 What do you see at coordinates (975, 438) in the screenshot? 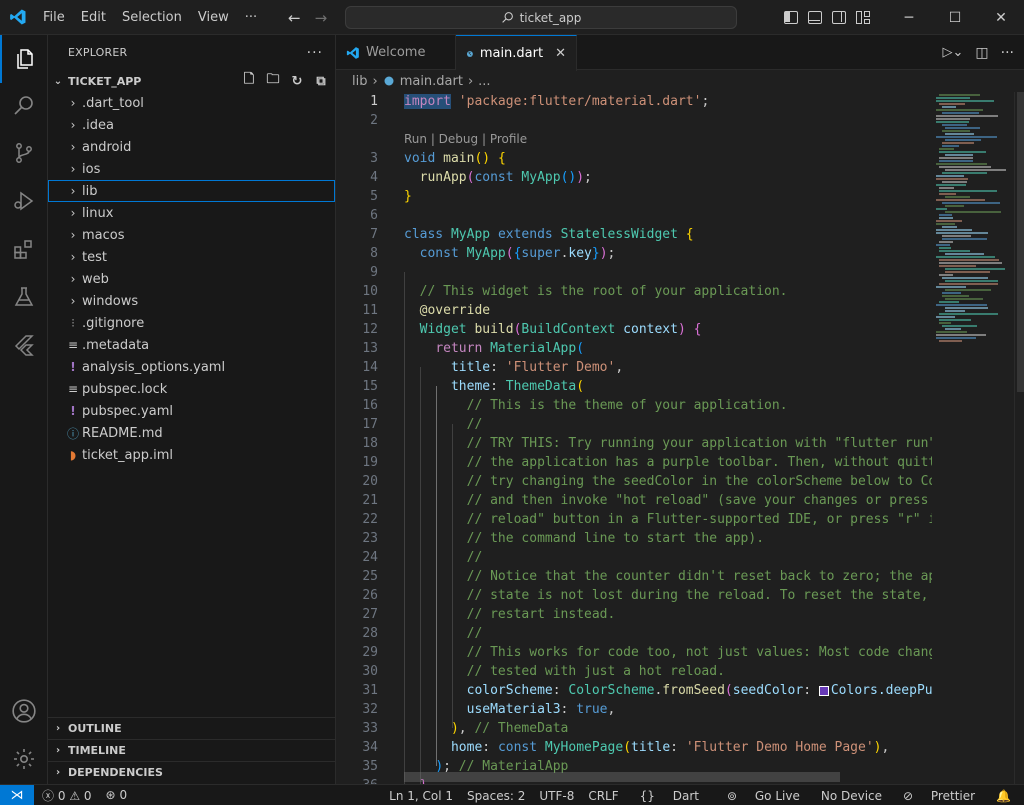
I see `minimap` at bounding box center [975, 438].